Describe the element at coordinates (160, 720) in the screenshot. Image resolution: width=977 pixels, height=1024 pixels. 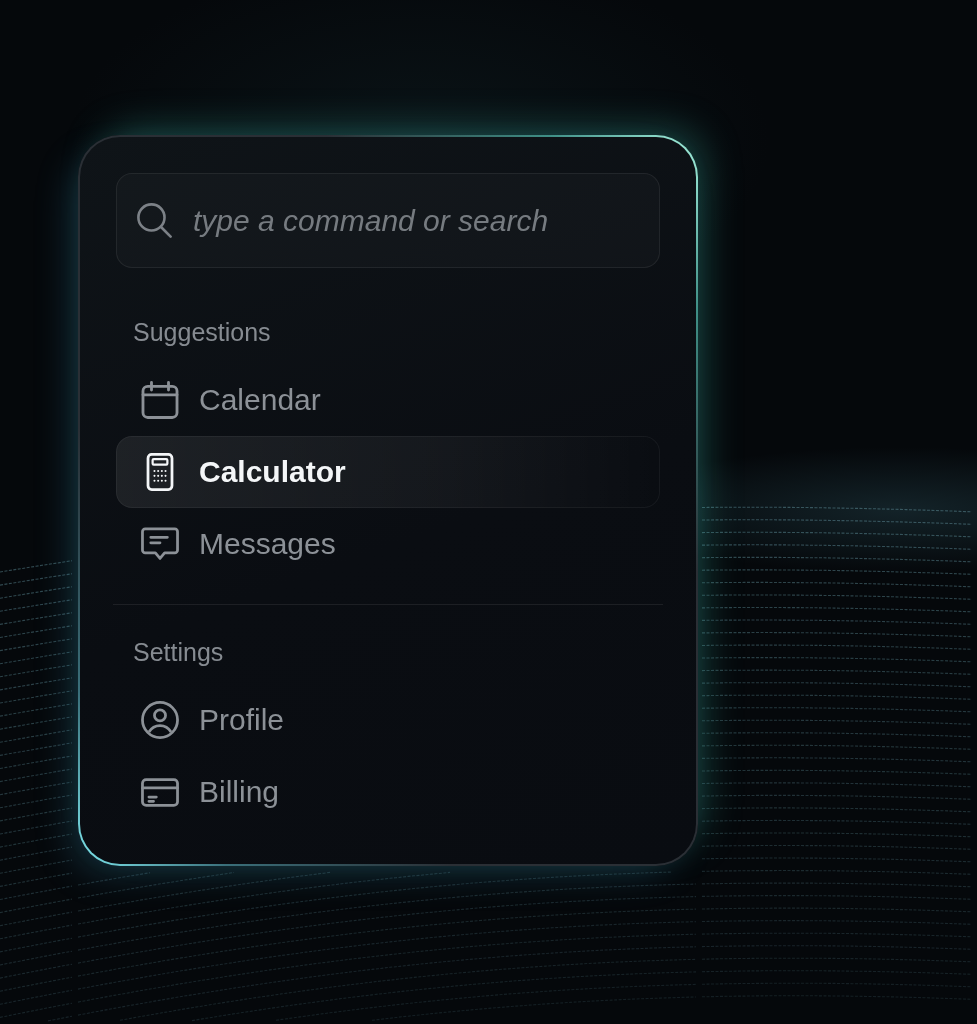
I see `user-icon` at that location.